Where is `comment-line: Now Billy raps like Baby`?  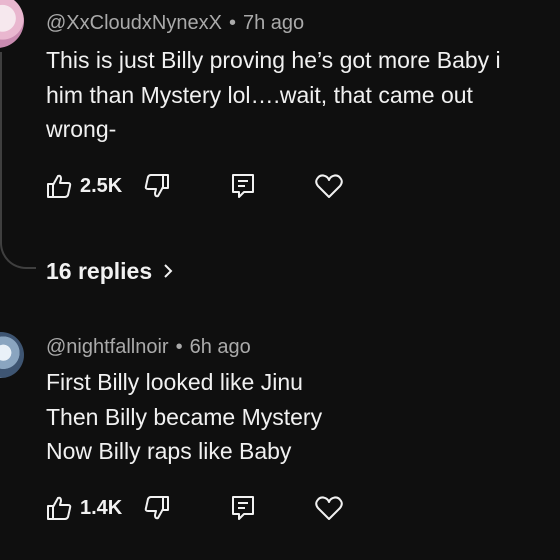 comment-line: Now Billy raps like Baby is located at coordinates (169, 451).